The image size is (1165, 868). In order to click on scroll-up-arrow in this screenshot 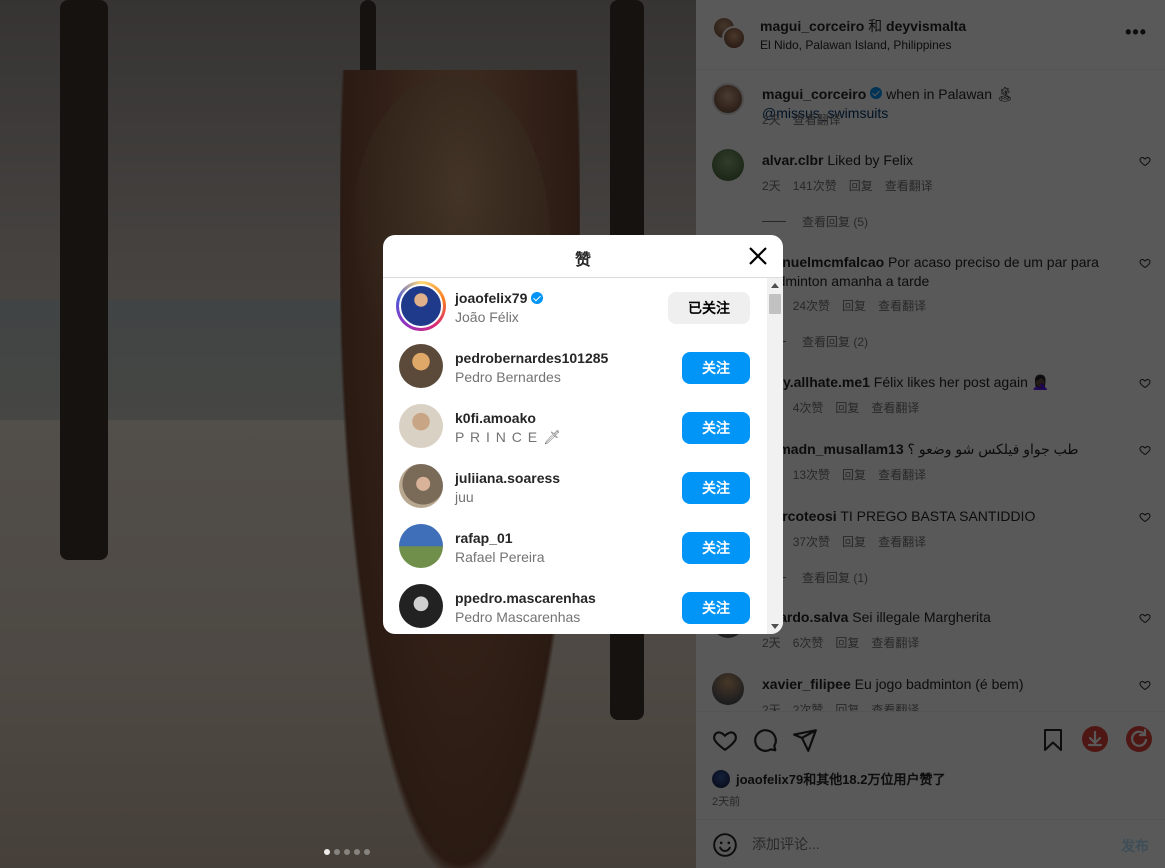, I will do `click(775, 285)`.